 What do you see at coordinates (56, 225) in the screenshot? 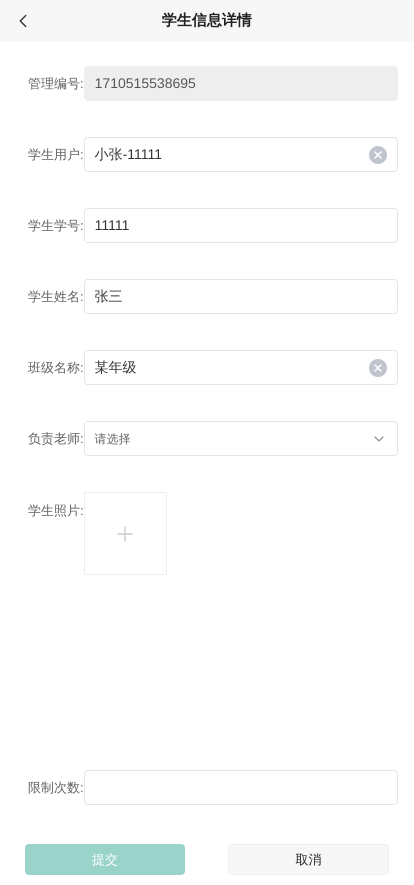
I see `field-label: 学生学号:` at bounding box center [56, 225].